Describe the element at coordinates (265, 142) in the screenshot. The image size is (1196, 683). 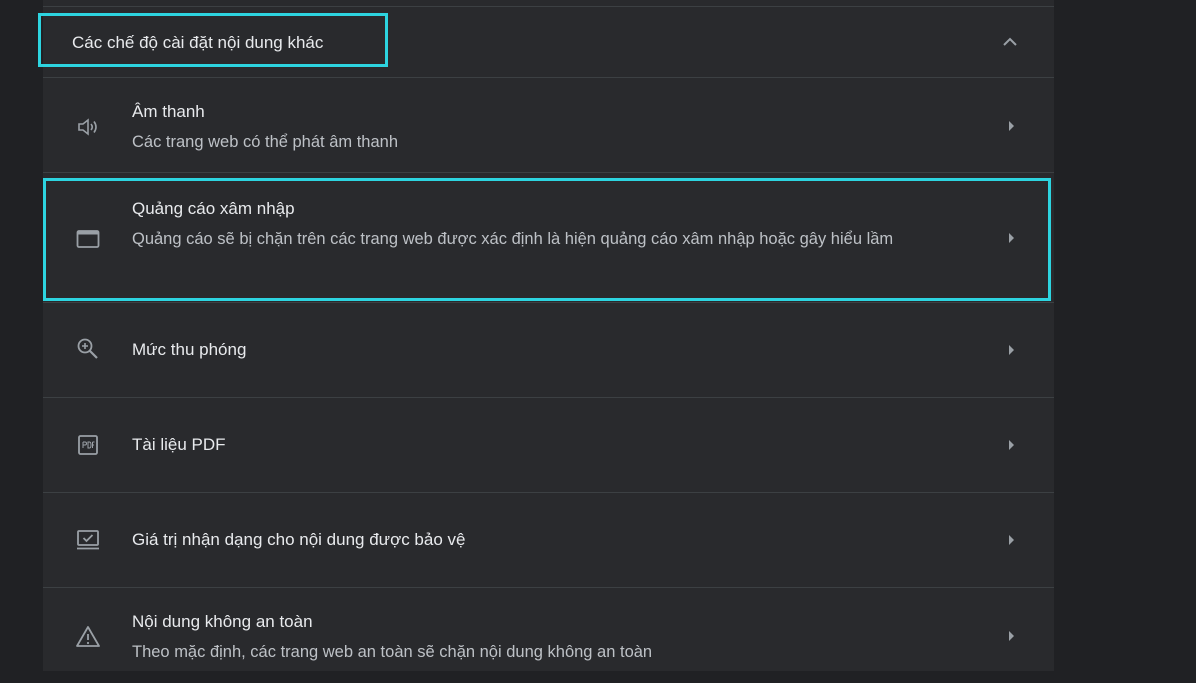
I see `settings-item-subtitle: Các trang web có thể phát âm thanh` at that location.